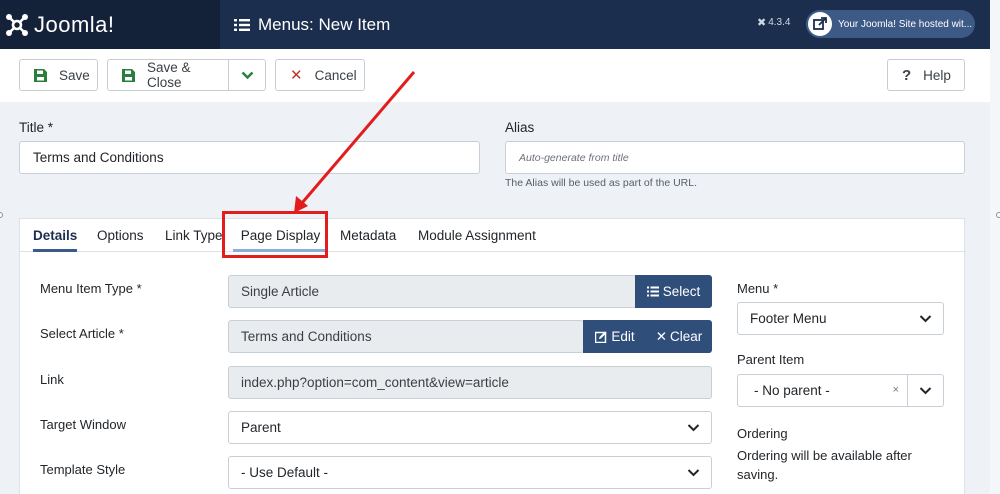  I want to click on select-menu-type-button: Select, so click(673, 291).